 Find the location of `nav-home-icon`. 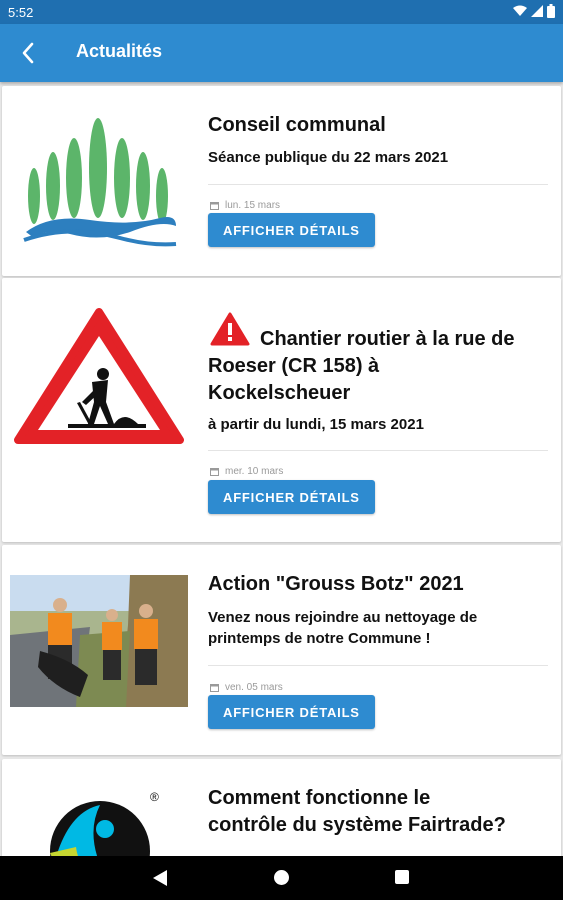

nav-home-icon is located at coordinates (281, 877).